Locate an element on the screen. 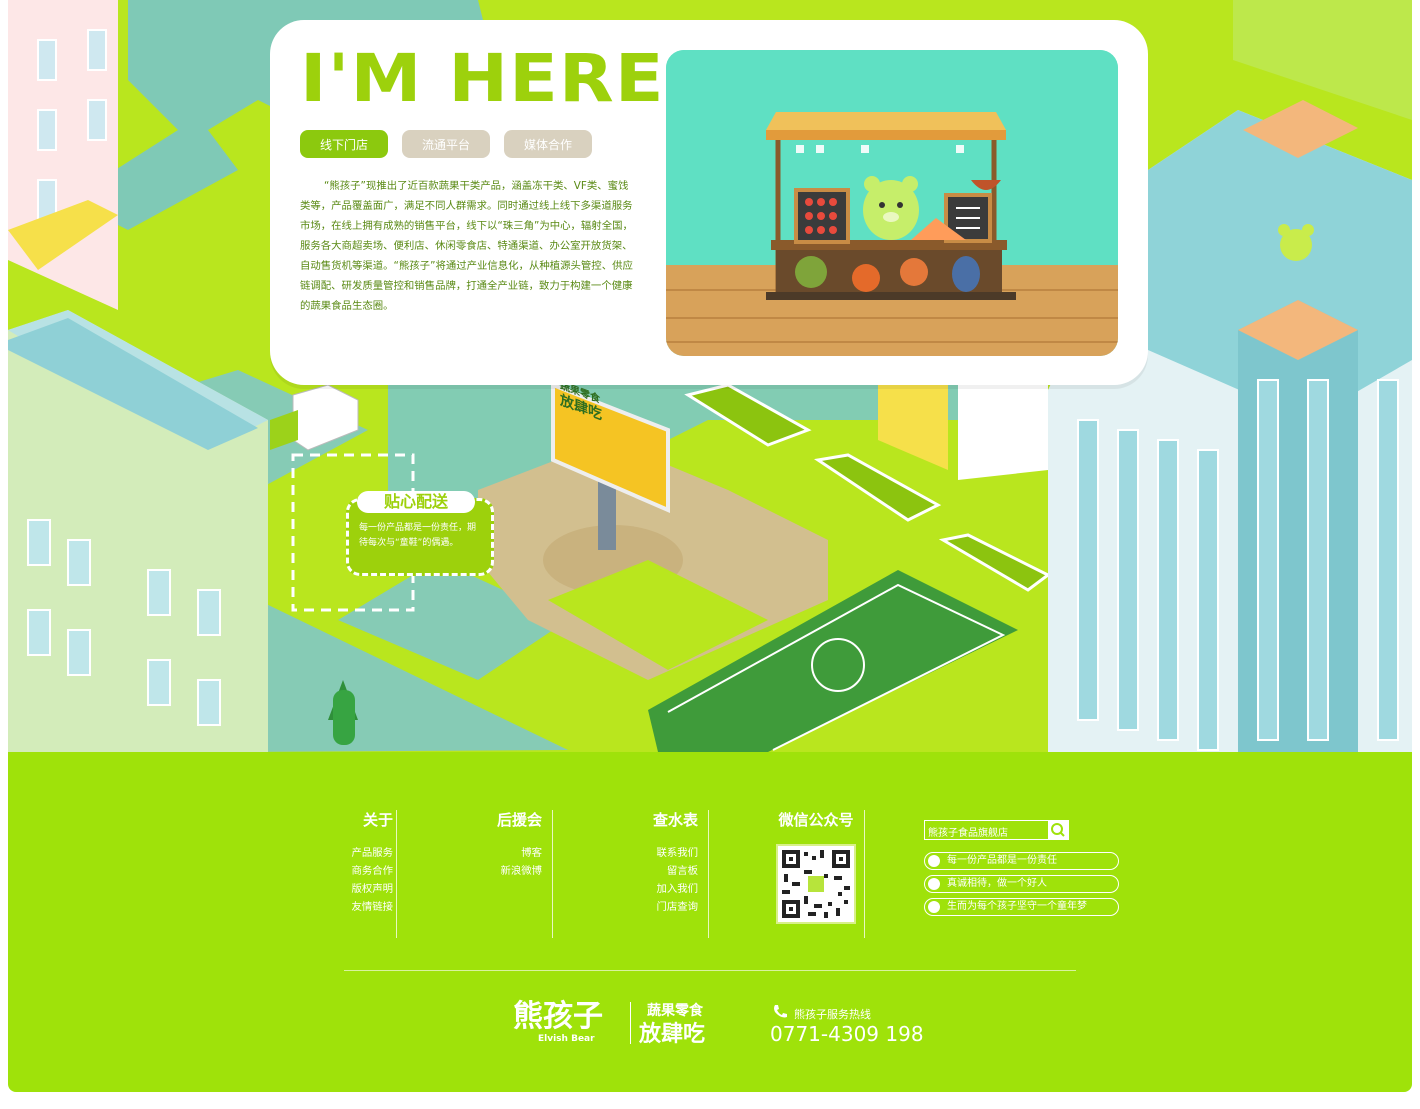 This screenshot has height=1109, width=1420. slogan-responsibility: 每一份产品都是一份责任 is located at coordinates (1021, 861).